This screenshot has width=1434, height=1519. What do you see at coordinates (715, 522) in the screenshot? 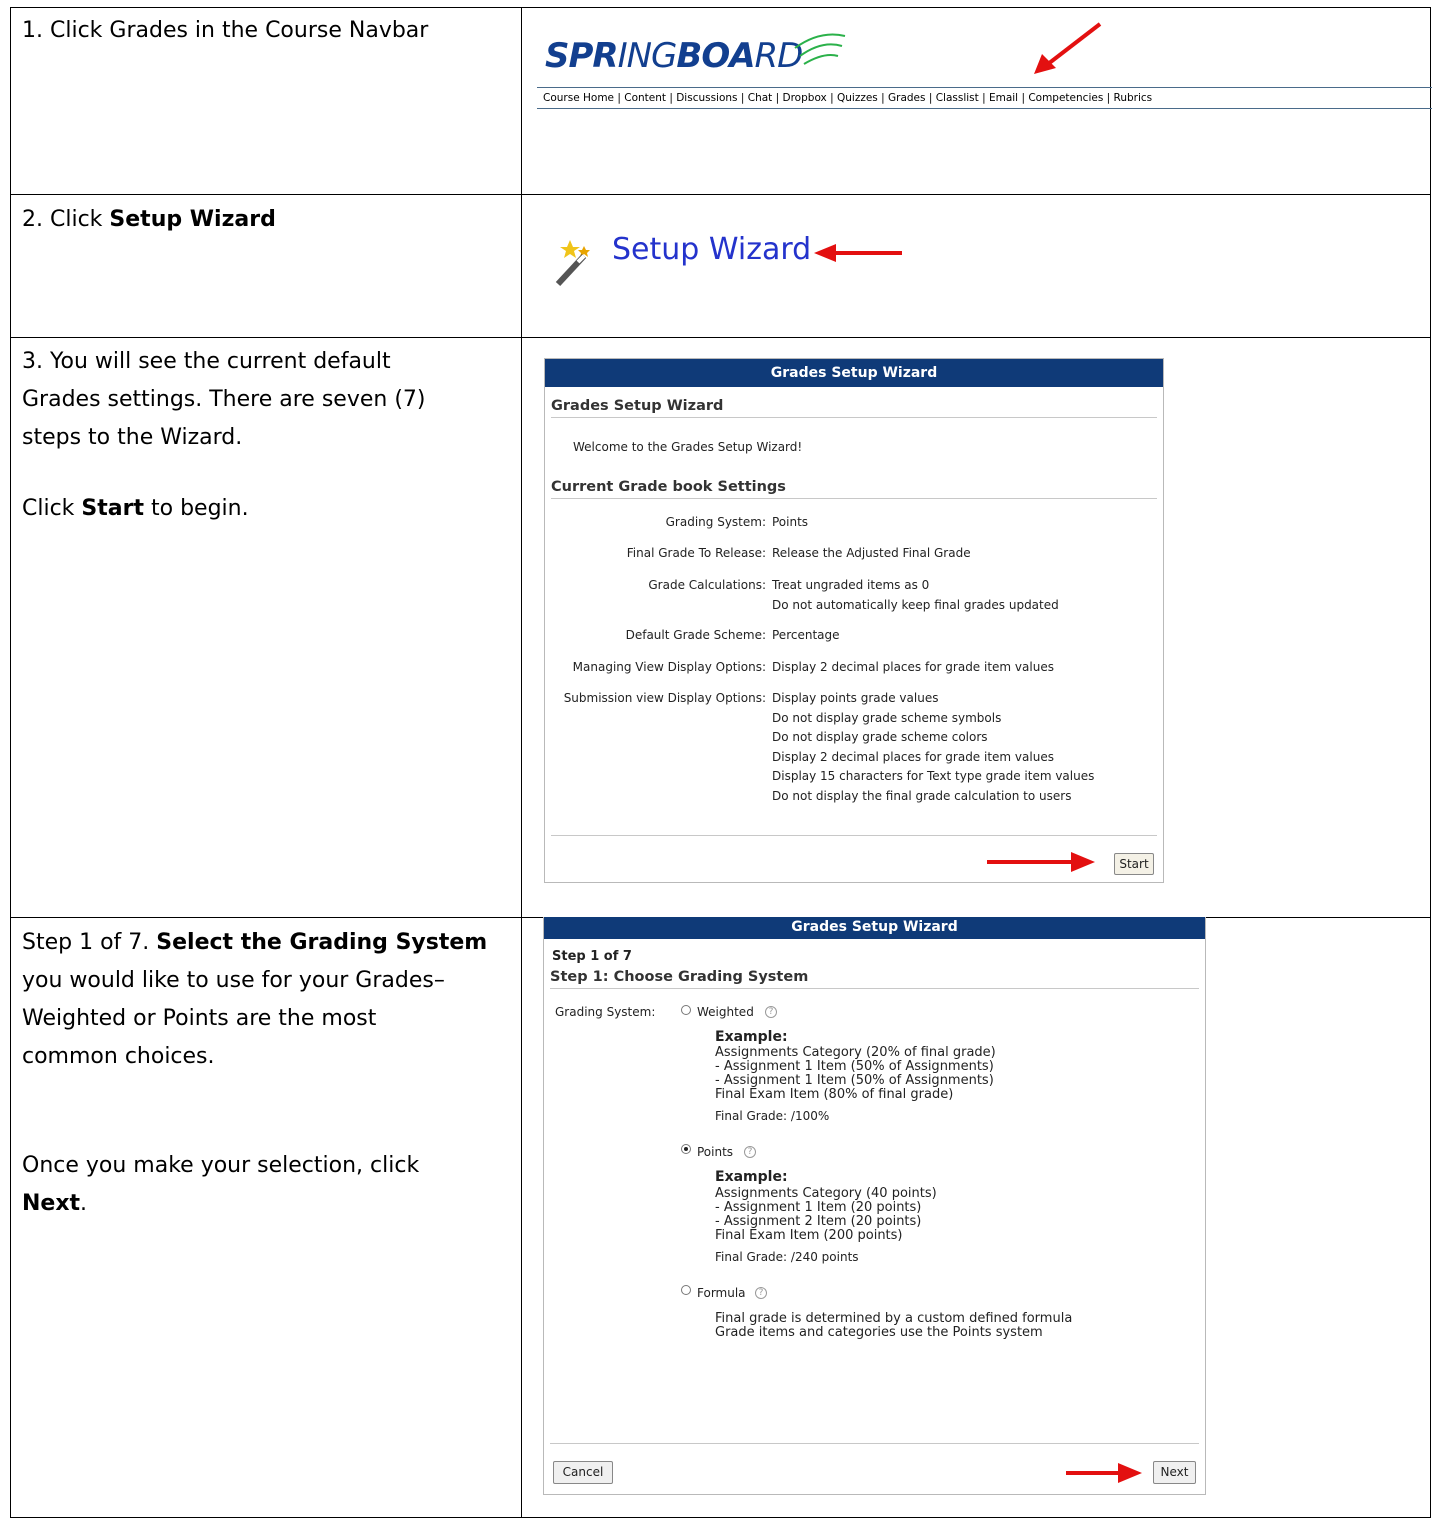
I see `setting-label: Grading System:` at bounding box center [715, 522].